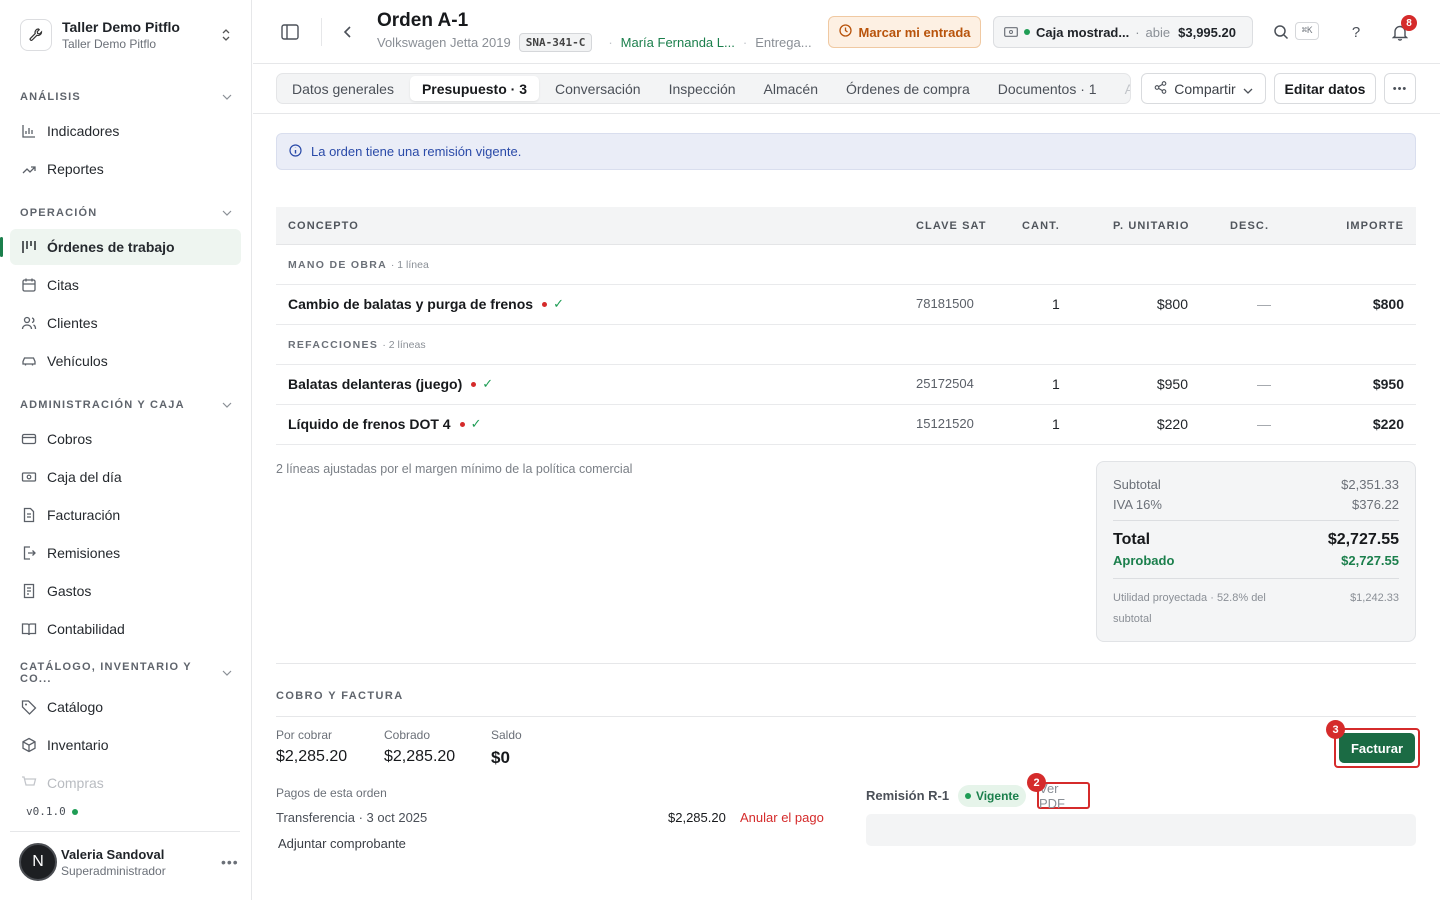 This screenshot has width=1440, height=900. I want to click on group-title: REFACCIONES, so click(333, 345).